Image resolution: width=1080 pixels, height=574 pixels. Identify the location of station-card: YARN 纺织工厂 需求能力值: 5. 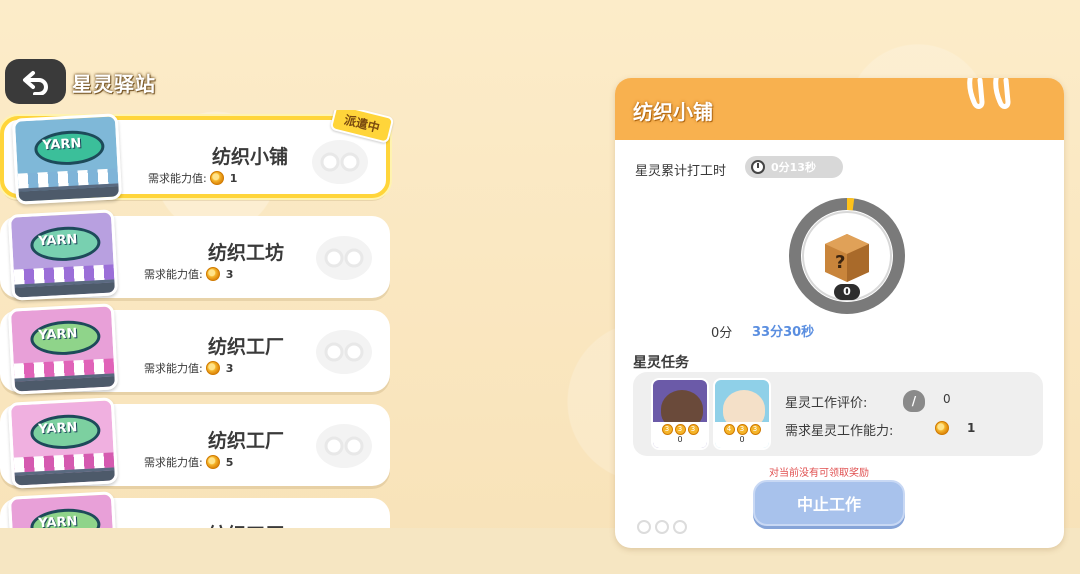
(195, 443).